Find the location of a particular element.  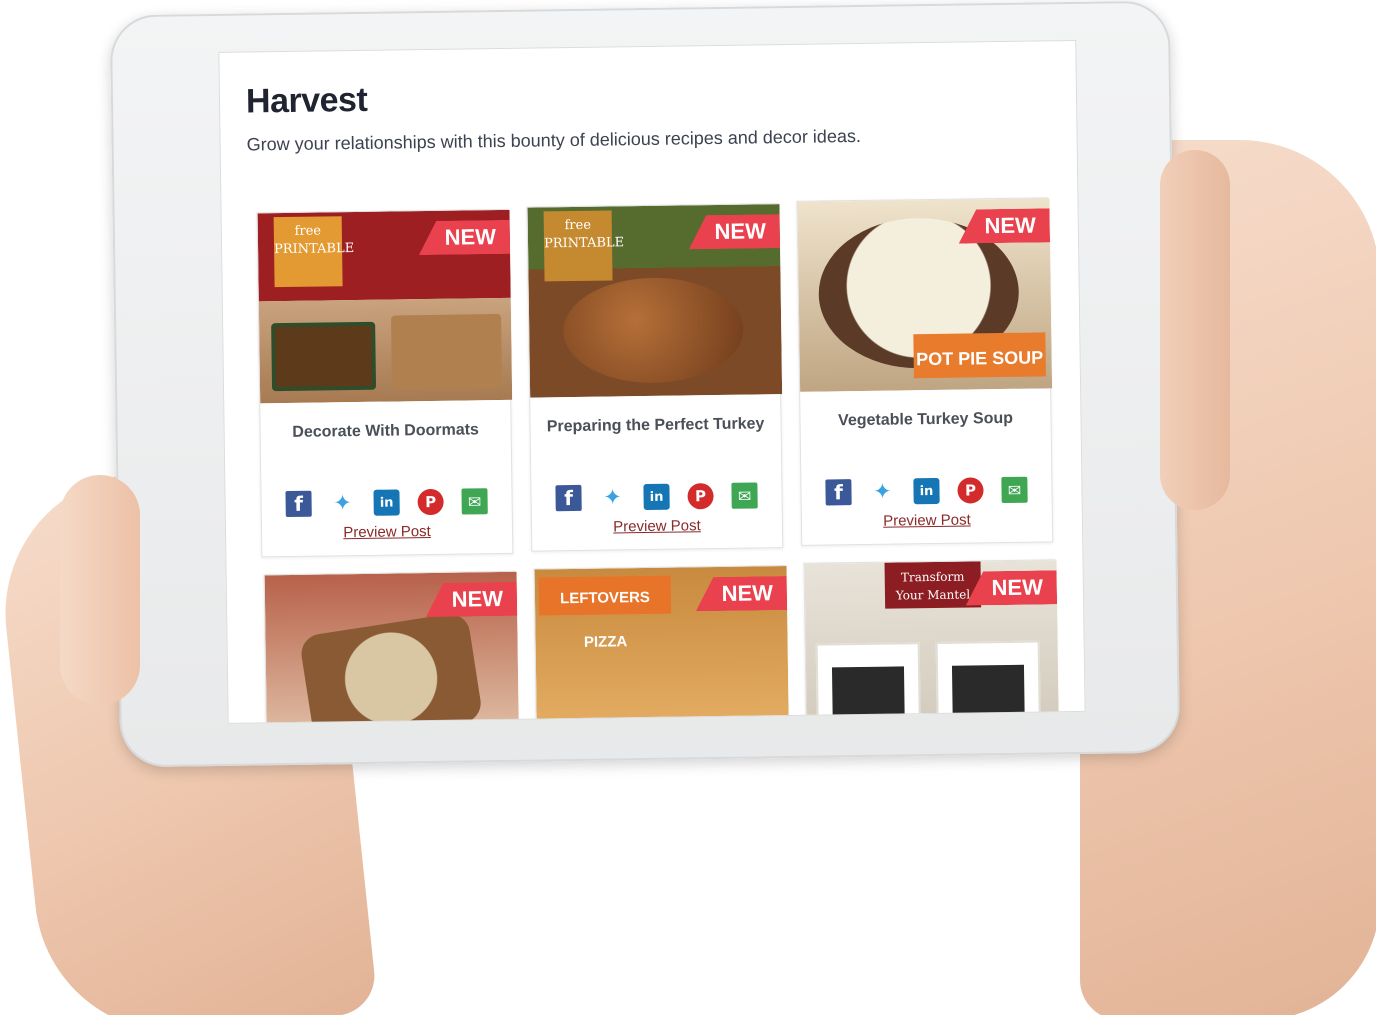

pizza-label: LEFTOVERS PIZZA is located at coordinates (605, 613).